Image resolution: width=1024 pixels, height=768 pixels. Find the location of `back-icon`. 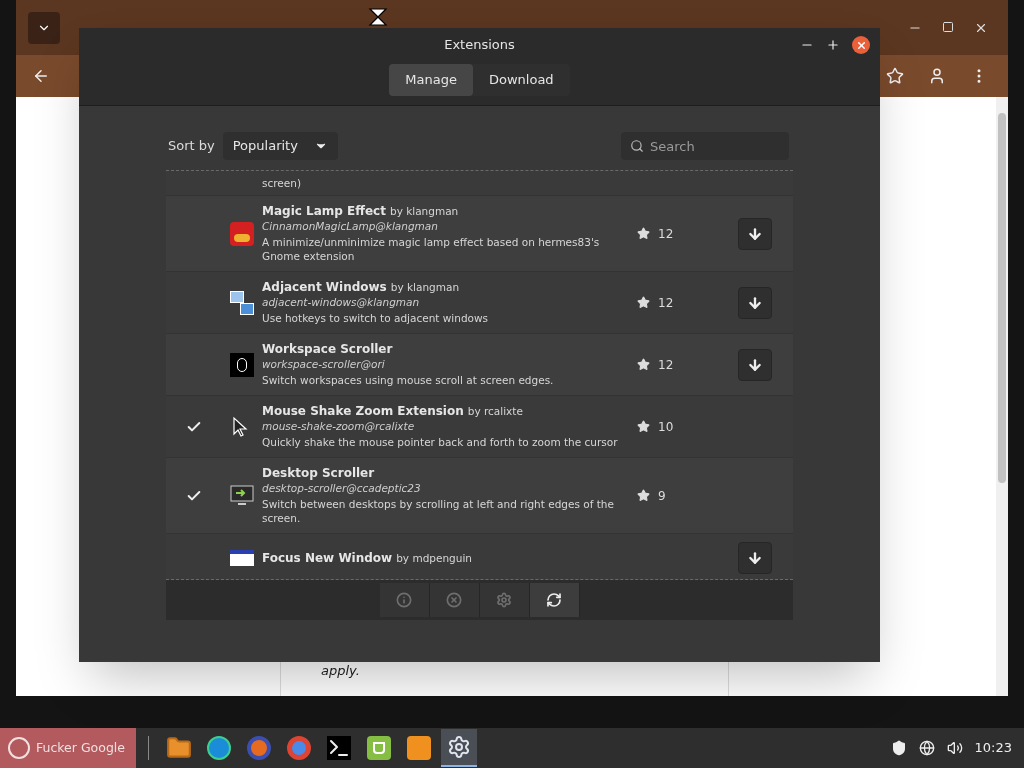

back-icon is located at coordinates (41, 76).